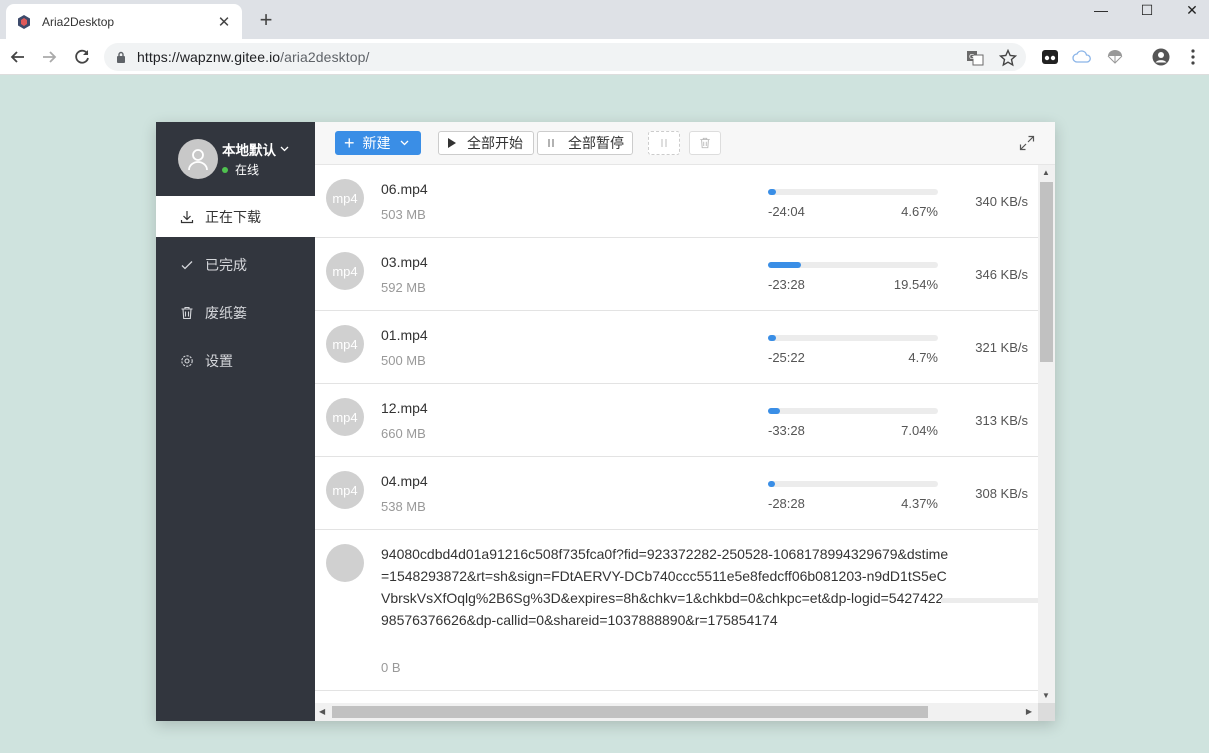 The image size is (1209, 753). I want to click on download-icon, so click(187, 216).